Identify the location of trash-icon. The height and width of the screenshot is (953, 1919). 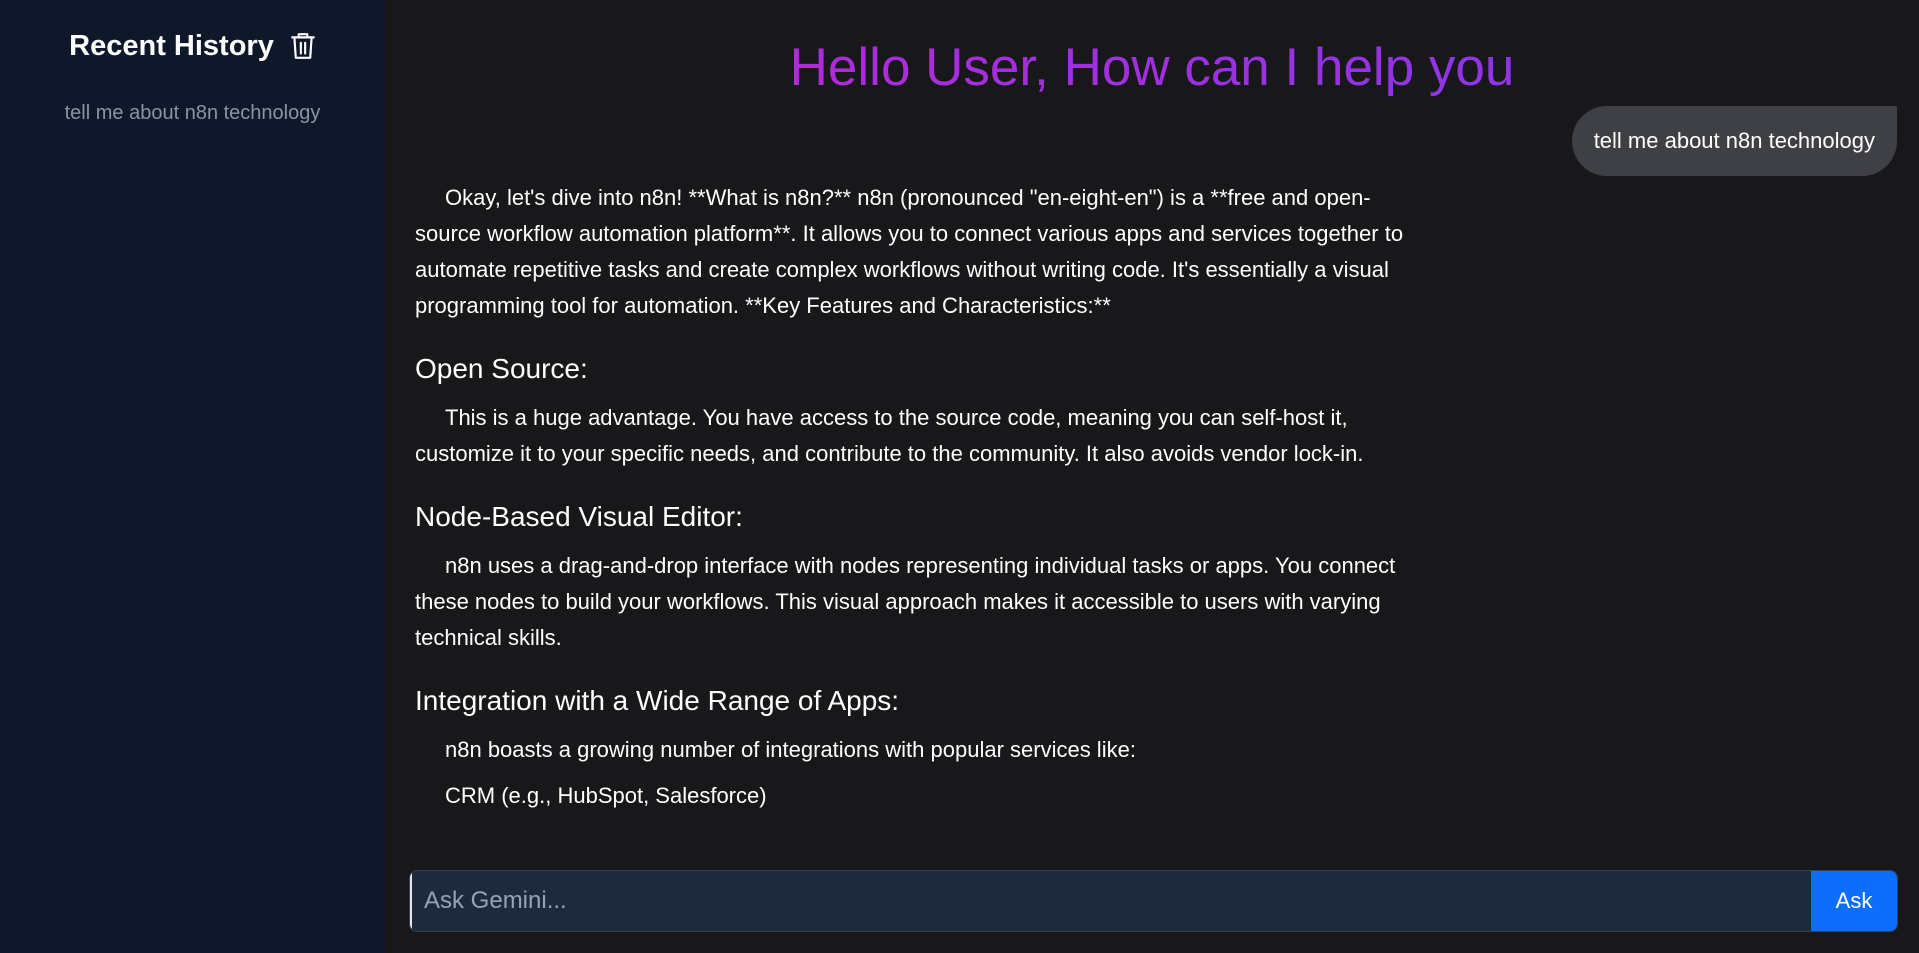
(303, 46).